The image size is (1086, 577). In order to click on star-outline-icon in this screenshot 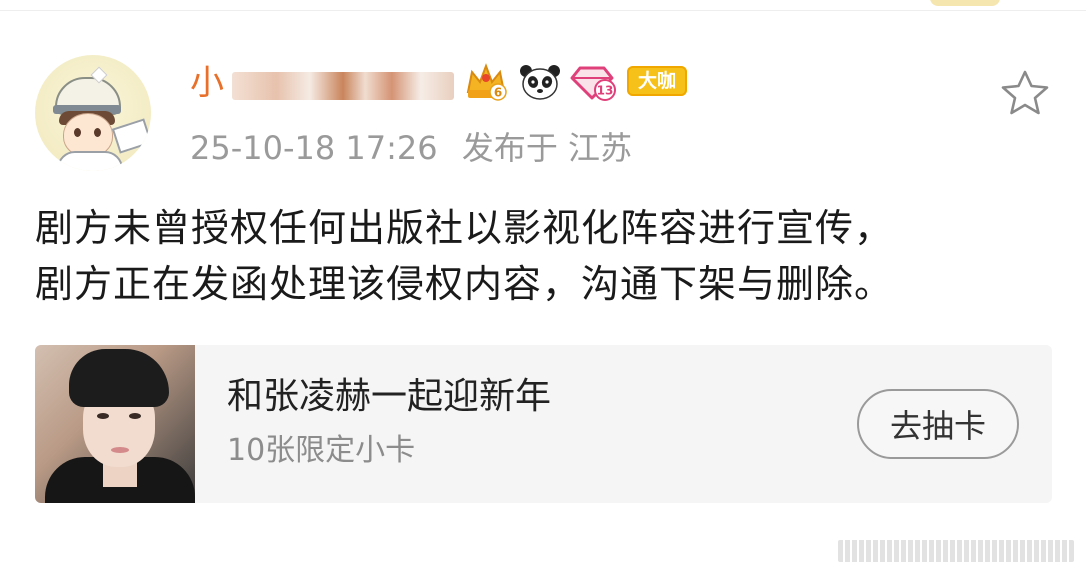, I will do `click(1025, 93)`.